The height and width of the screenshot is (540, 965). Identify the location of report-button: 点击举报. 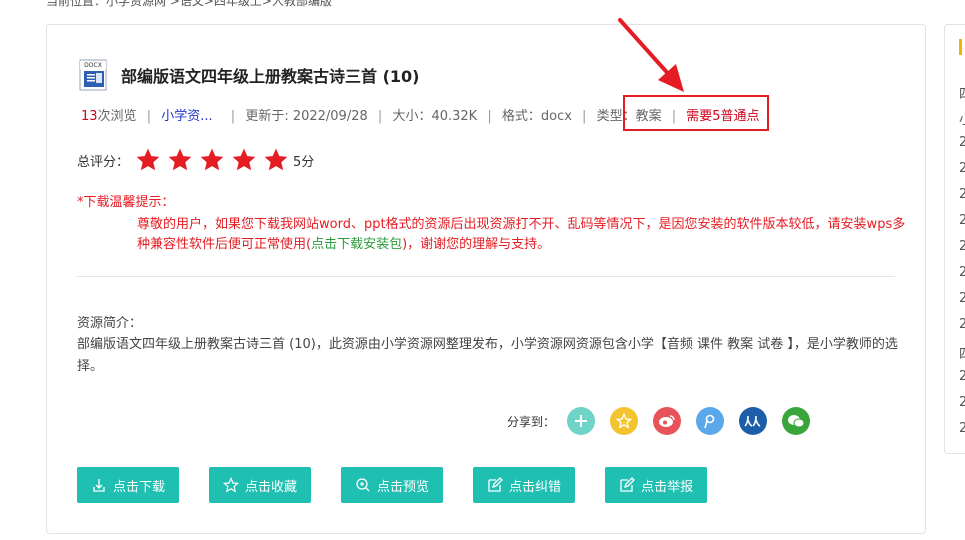
(656, 485).